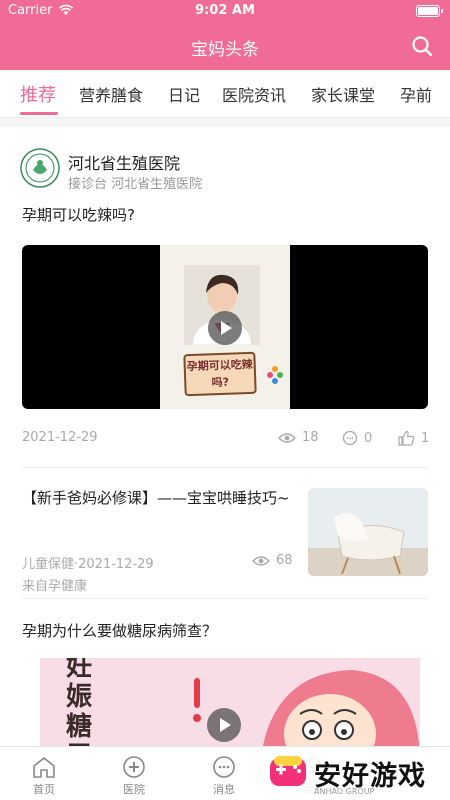 The height and width of the screenshot is (800, 450). I want to click on thumbs-up-icon, so click(406, 438).